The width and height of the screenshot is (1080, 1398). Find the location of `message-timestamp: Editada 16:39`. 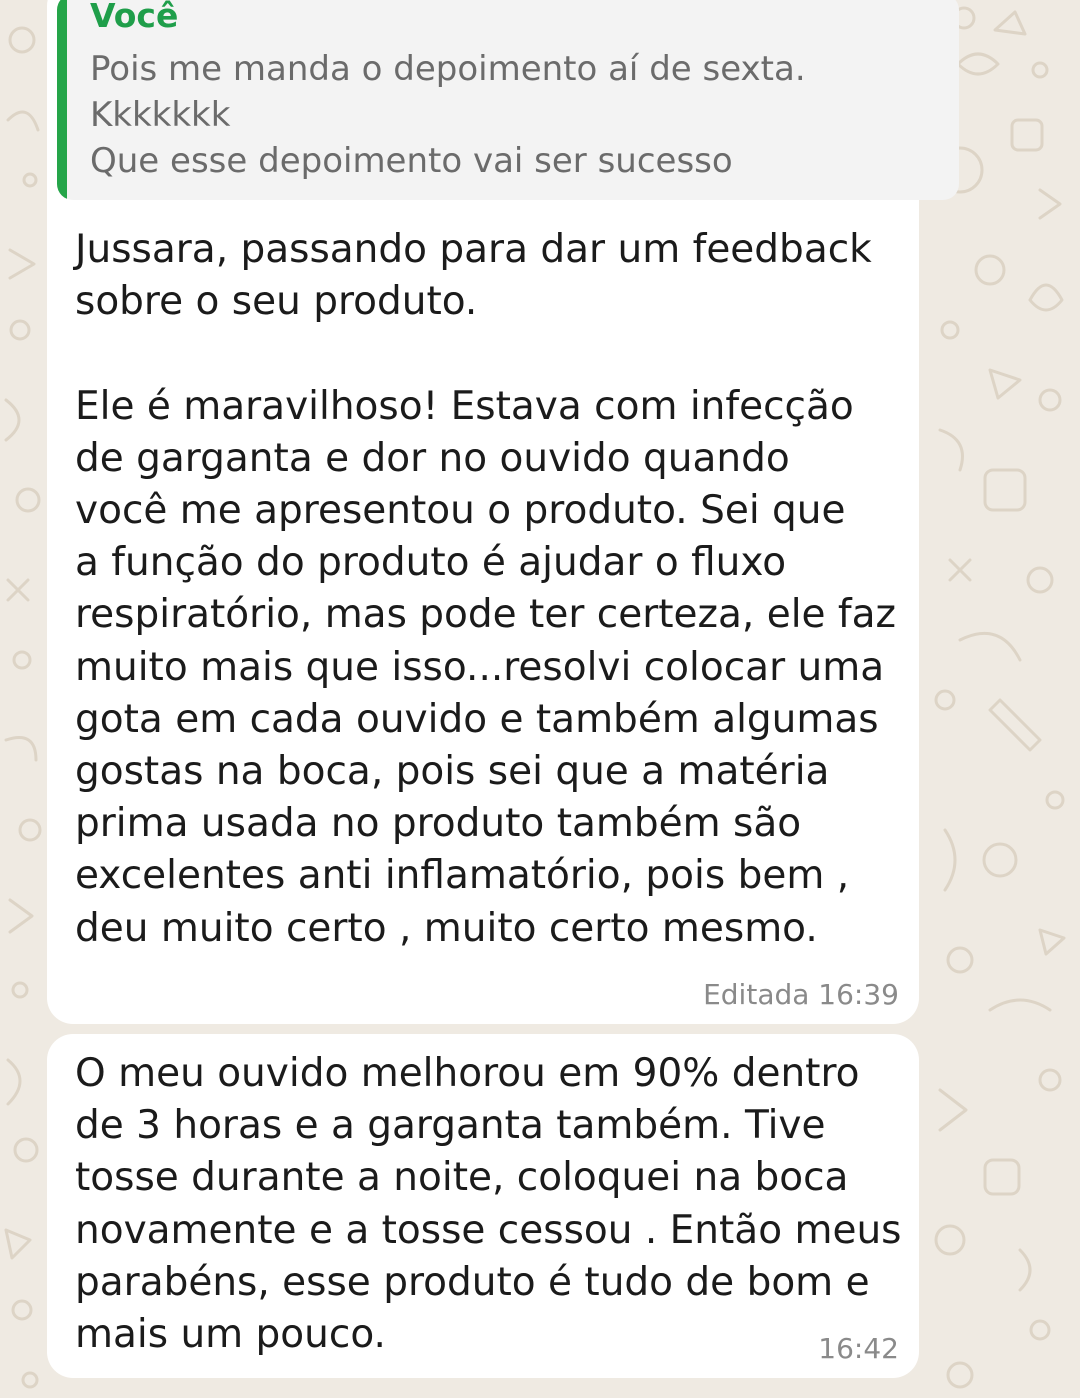

message-timestamp: Editada 16:39 is located at coordinates (801, 994).